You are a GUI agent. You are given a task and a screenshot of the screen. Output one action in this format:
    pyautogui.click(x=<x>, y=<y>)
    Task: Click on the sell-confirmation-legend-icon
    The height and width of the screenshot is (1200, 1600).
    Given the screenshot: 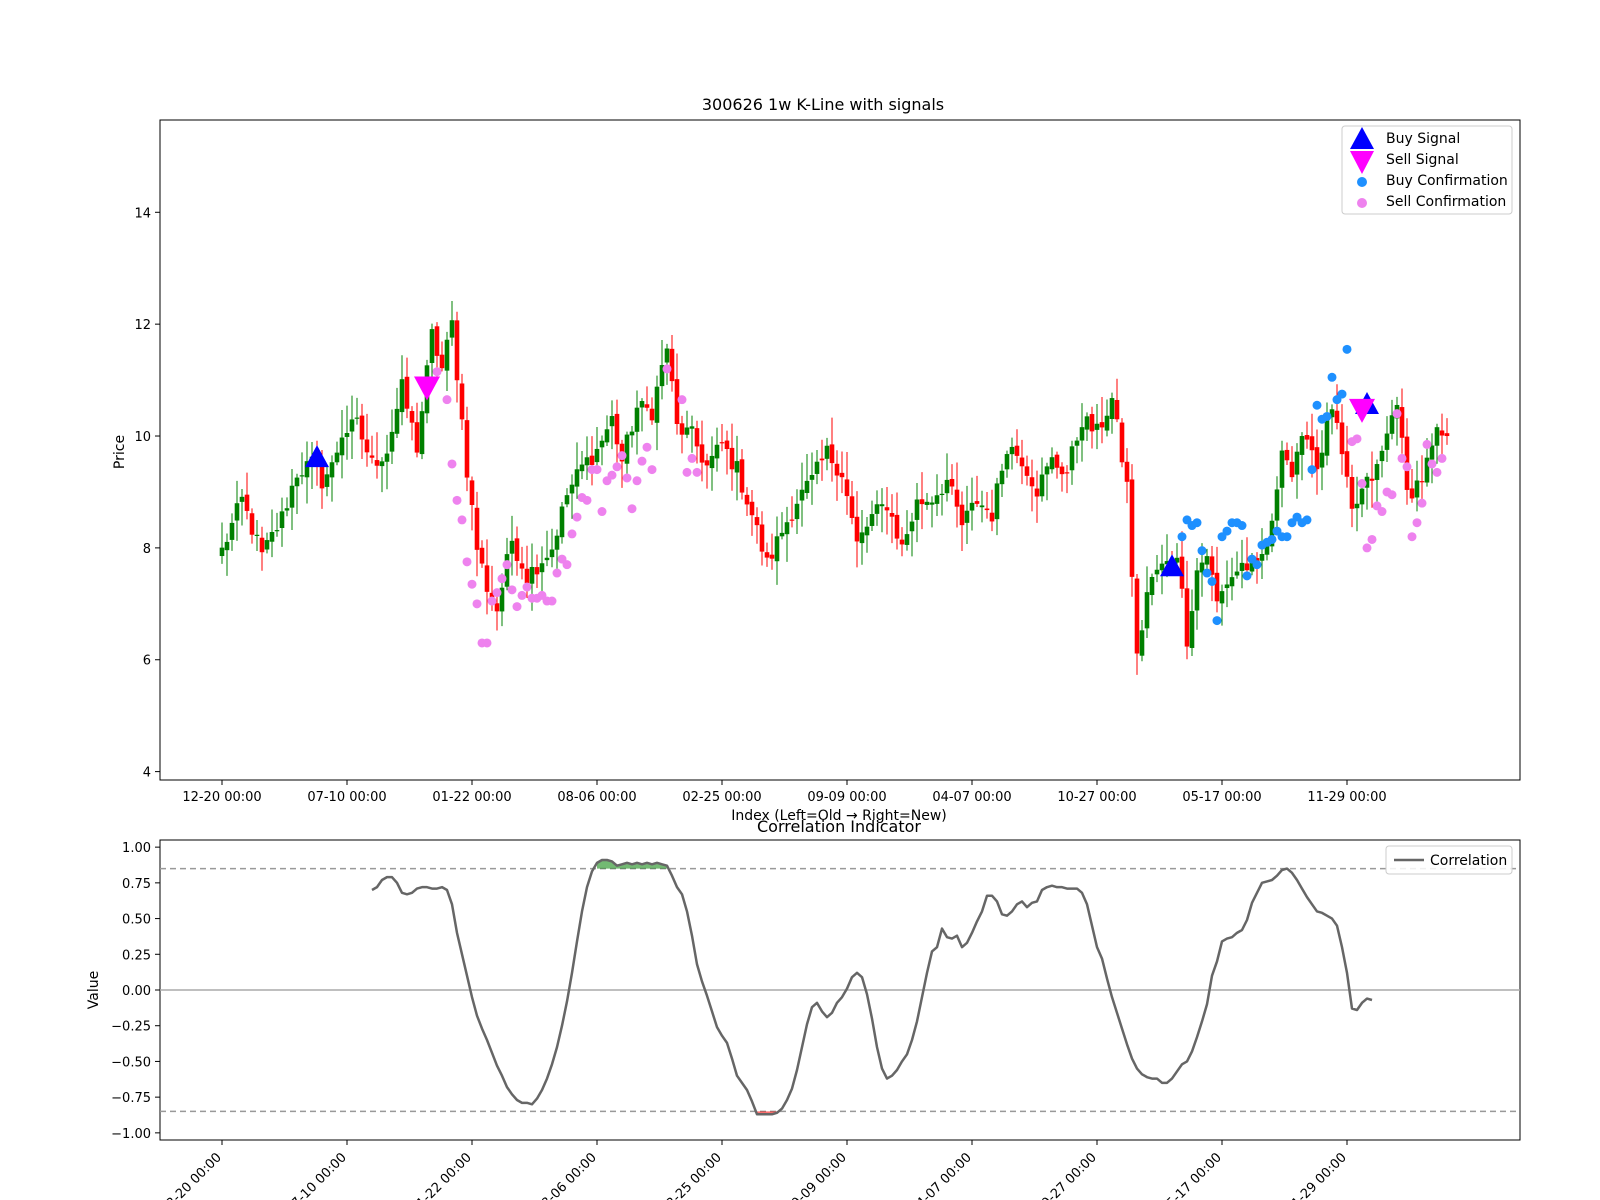 What is the action you would take?
    pyautogui.click(x=1362, y=203)
    